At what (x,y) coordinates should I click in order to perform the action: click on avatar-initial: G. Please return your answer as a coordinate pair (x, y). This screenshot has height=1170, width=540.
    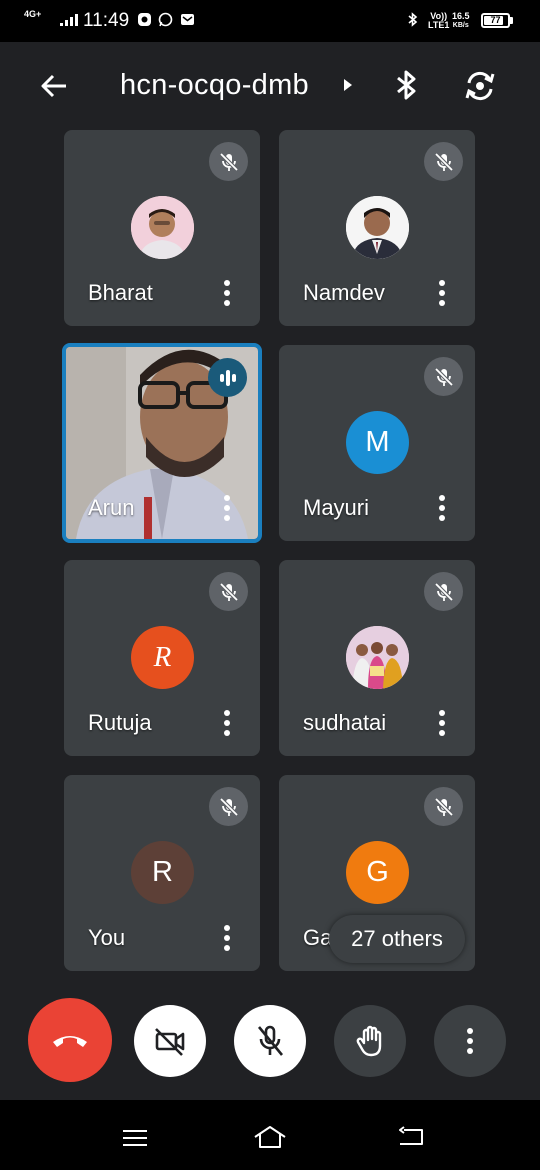
    Looking at the image, I should click on (377, 872).